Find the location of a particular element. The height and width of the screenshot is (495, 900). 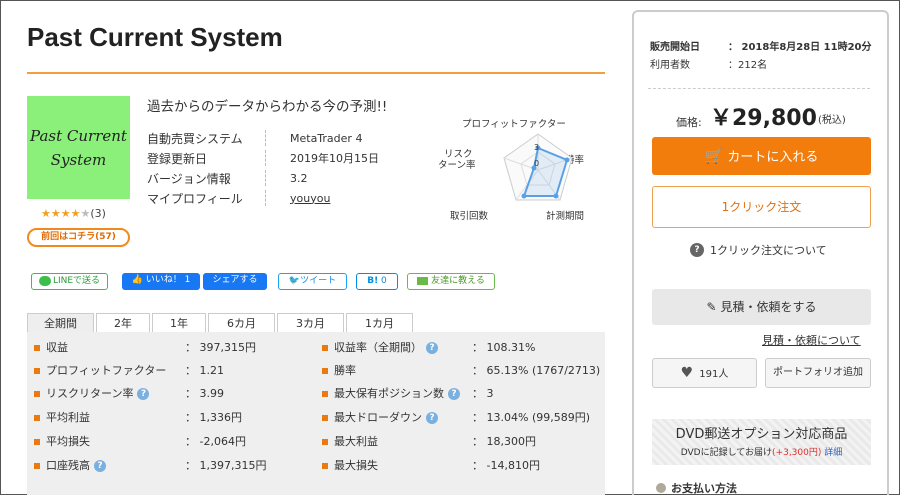

heart-icon: ♥ is located at coordinates (687, 373).